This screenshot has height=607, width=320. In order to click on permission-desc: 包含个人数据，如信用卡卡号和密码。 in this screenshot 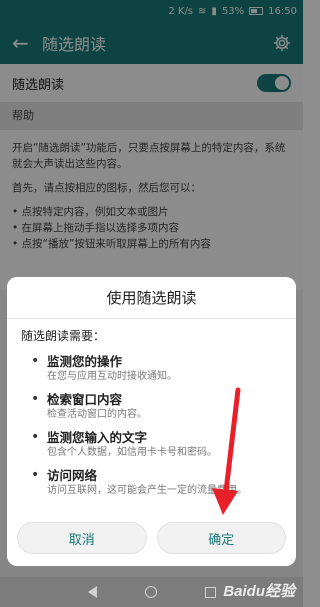, I will do `click(132, 452)`.